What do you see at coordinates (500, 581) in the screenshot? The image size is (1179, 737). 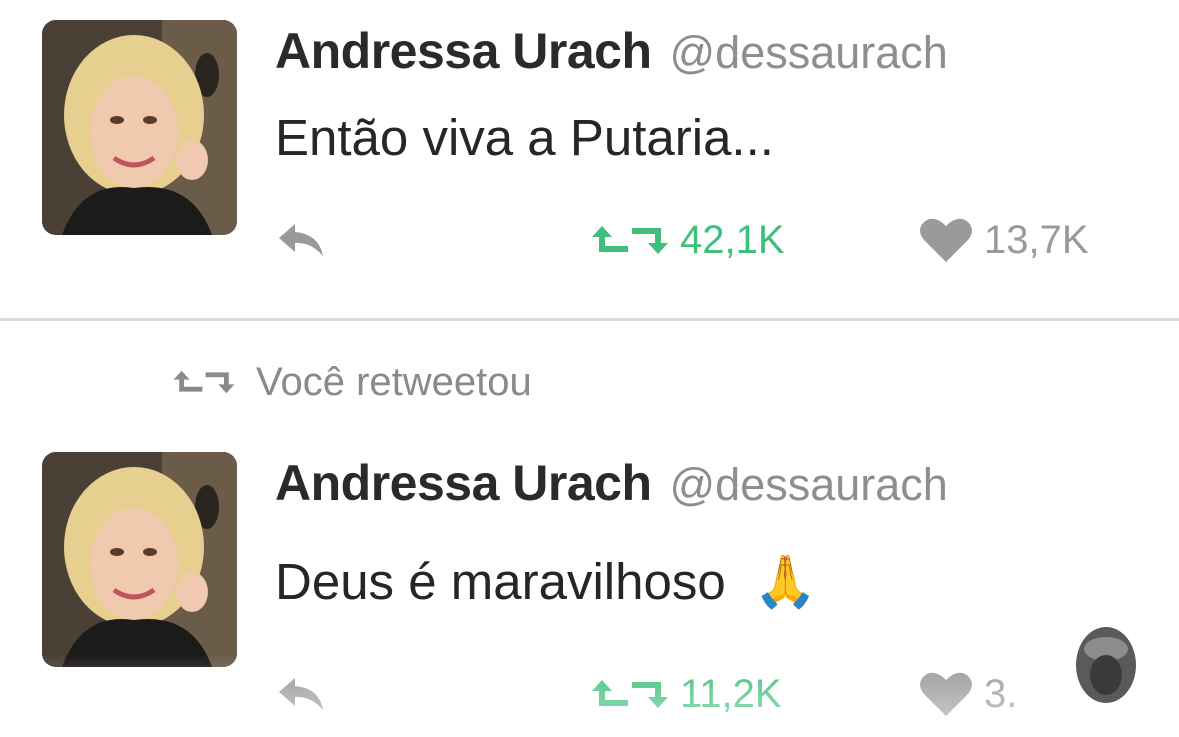 I see `tweet-text-content: Deus é maravilhoso` at bounding box center [500, 581].